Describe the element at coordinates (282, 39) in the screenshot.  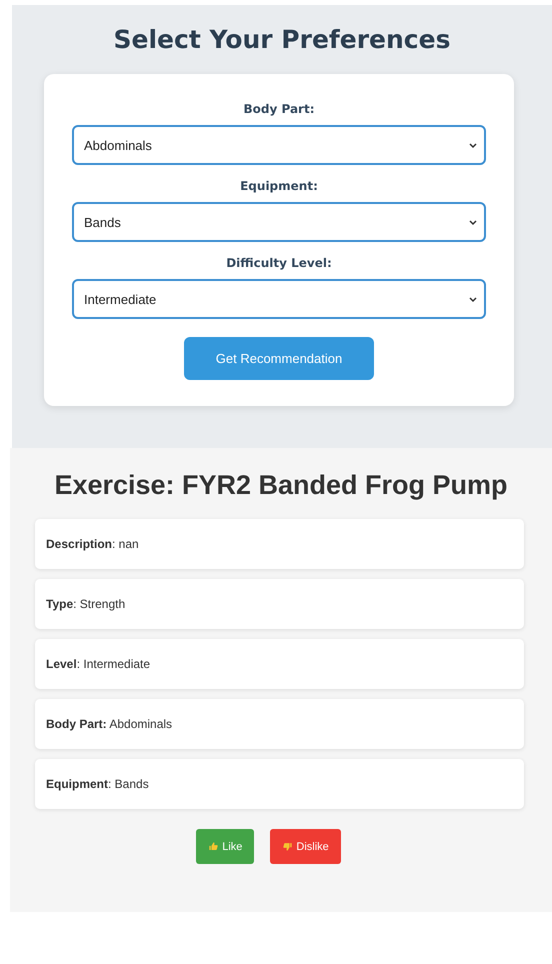
I see `page-title: Select Your Preferences` at that location.